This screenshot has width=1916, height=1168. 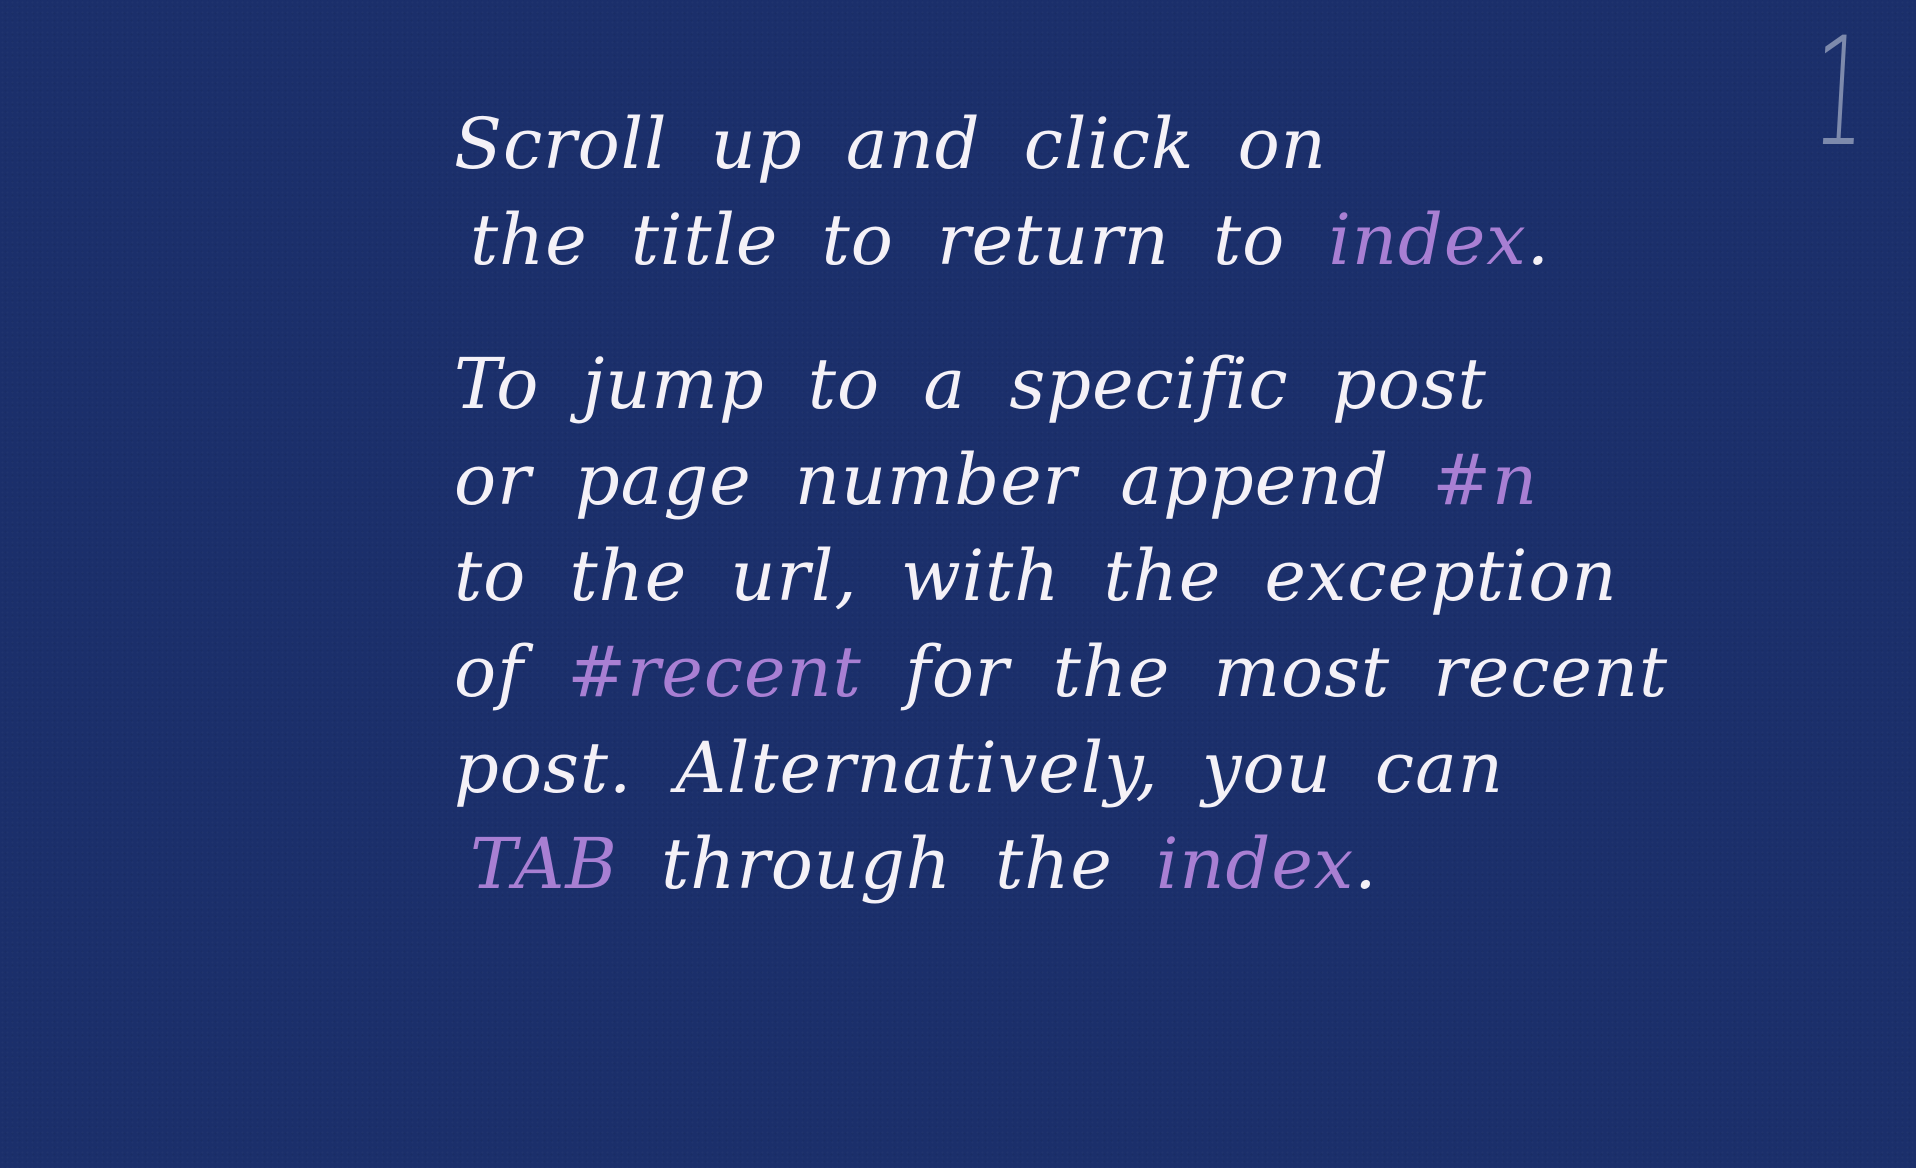 I want to click on note-line: of #recent for the most recent, so click(x=1060, y=672).